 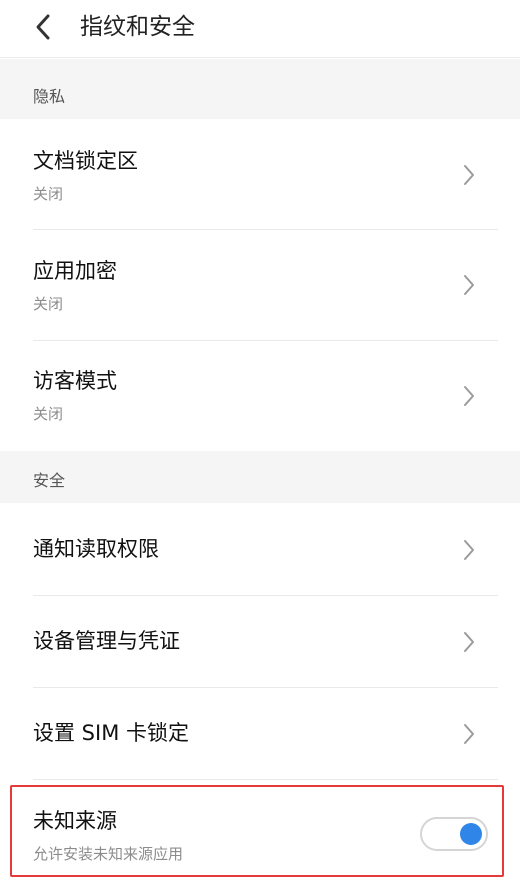 I want to click on back-button, so click(x=43, y=27).